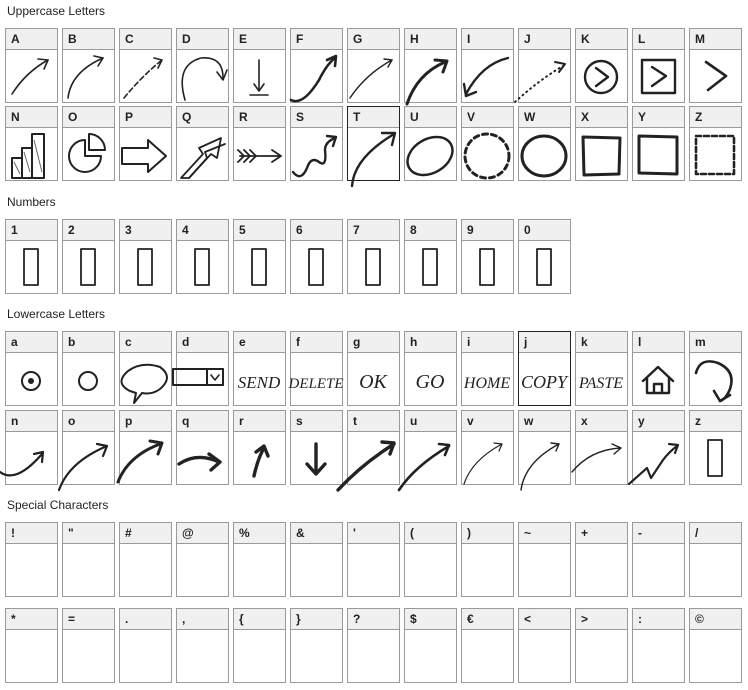  I want to click on glyph-cell: v, so click(487, 447).